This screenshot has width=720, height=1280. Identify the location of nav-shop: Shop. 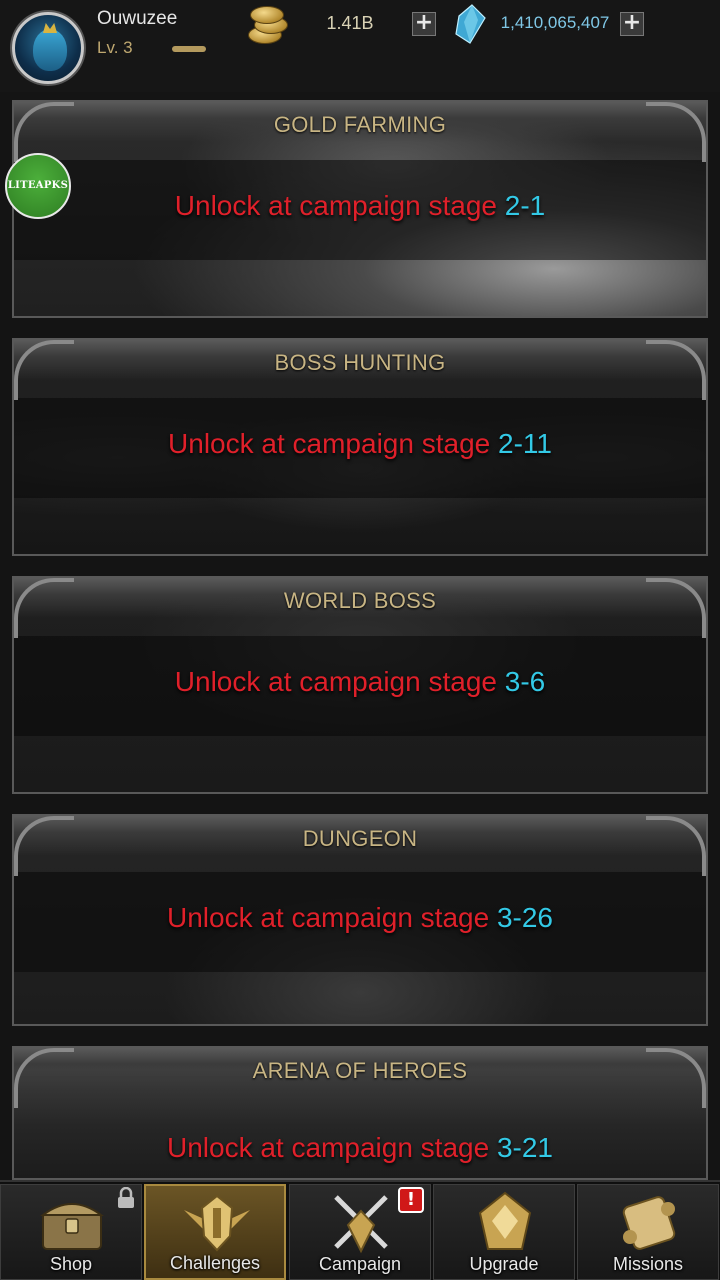
(71, 1232).